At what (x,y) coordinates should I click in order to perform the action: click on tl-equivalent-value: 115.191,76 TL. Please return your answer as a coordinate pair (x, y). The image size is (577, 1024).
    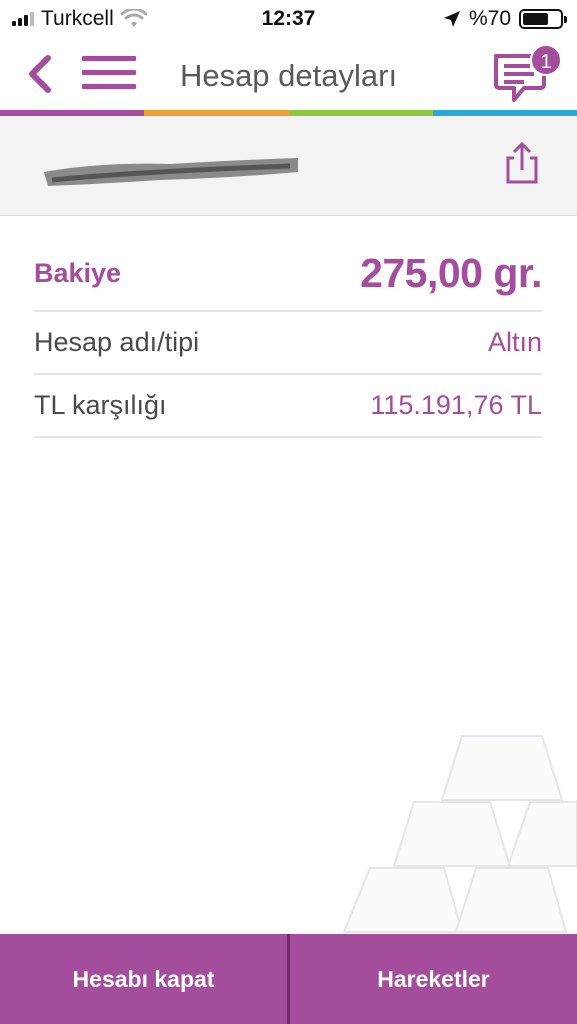
    Looking at the image, I should click on (456, 405).